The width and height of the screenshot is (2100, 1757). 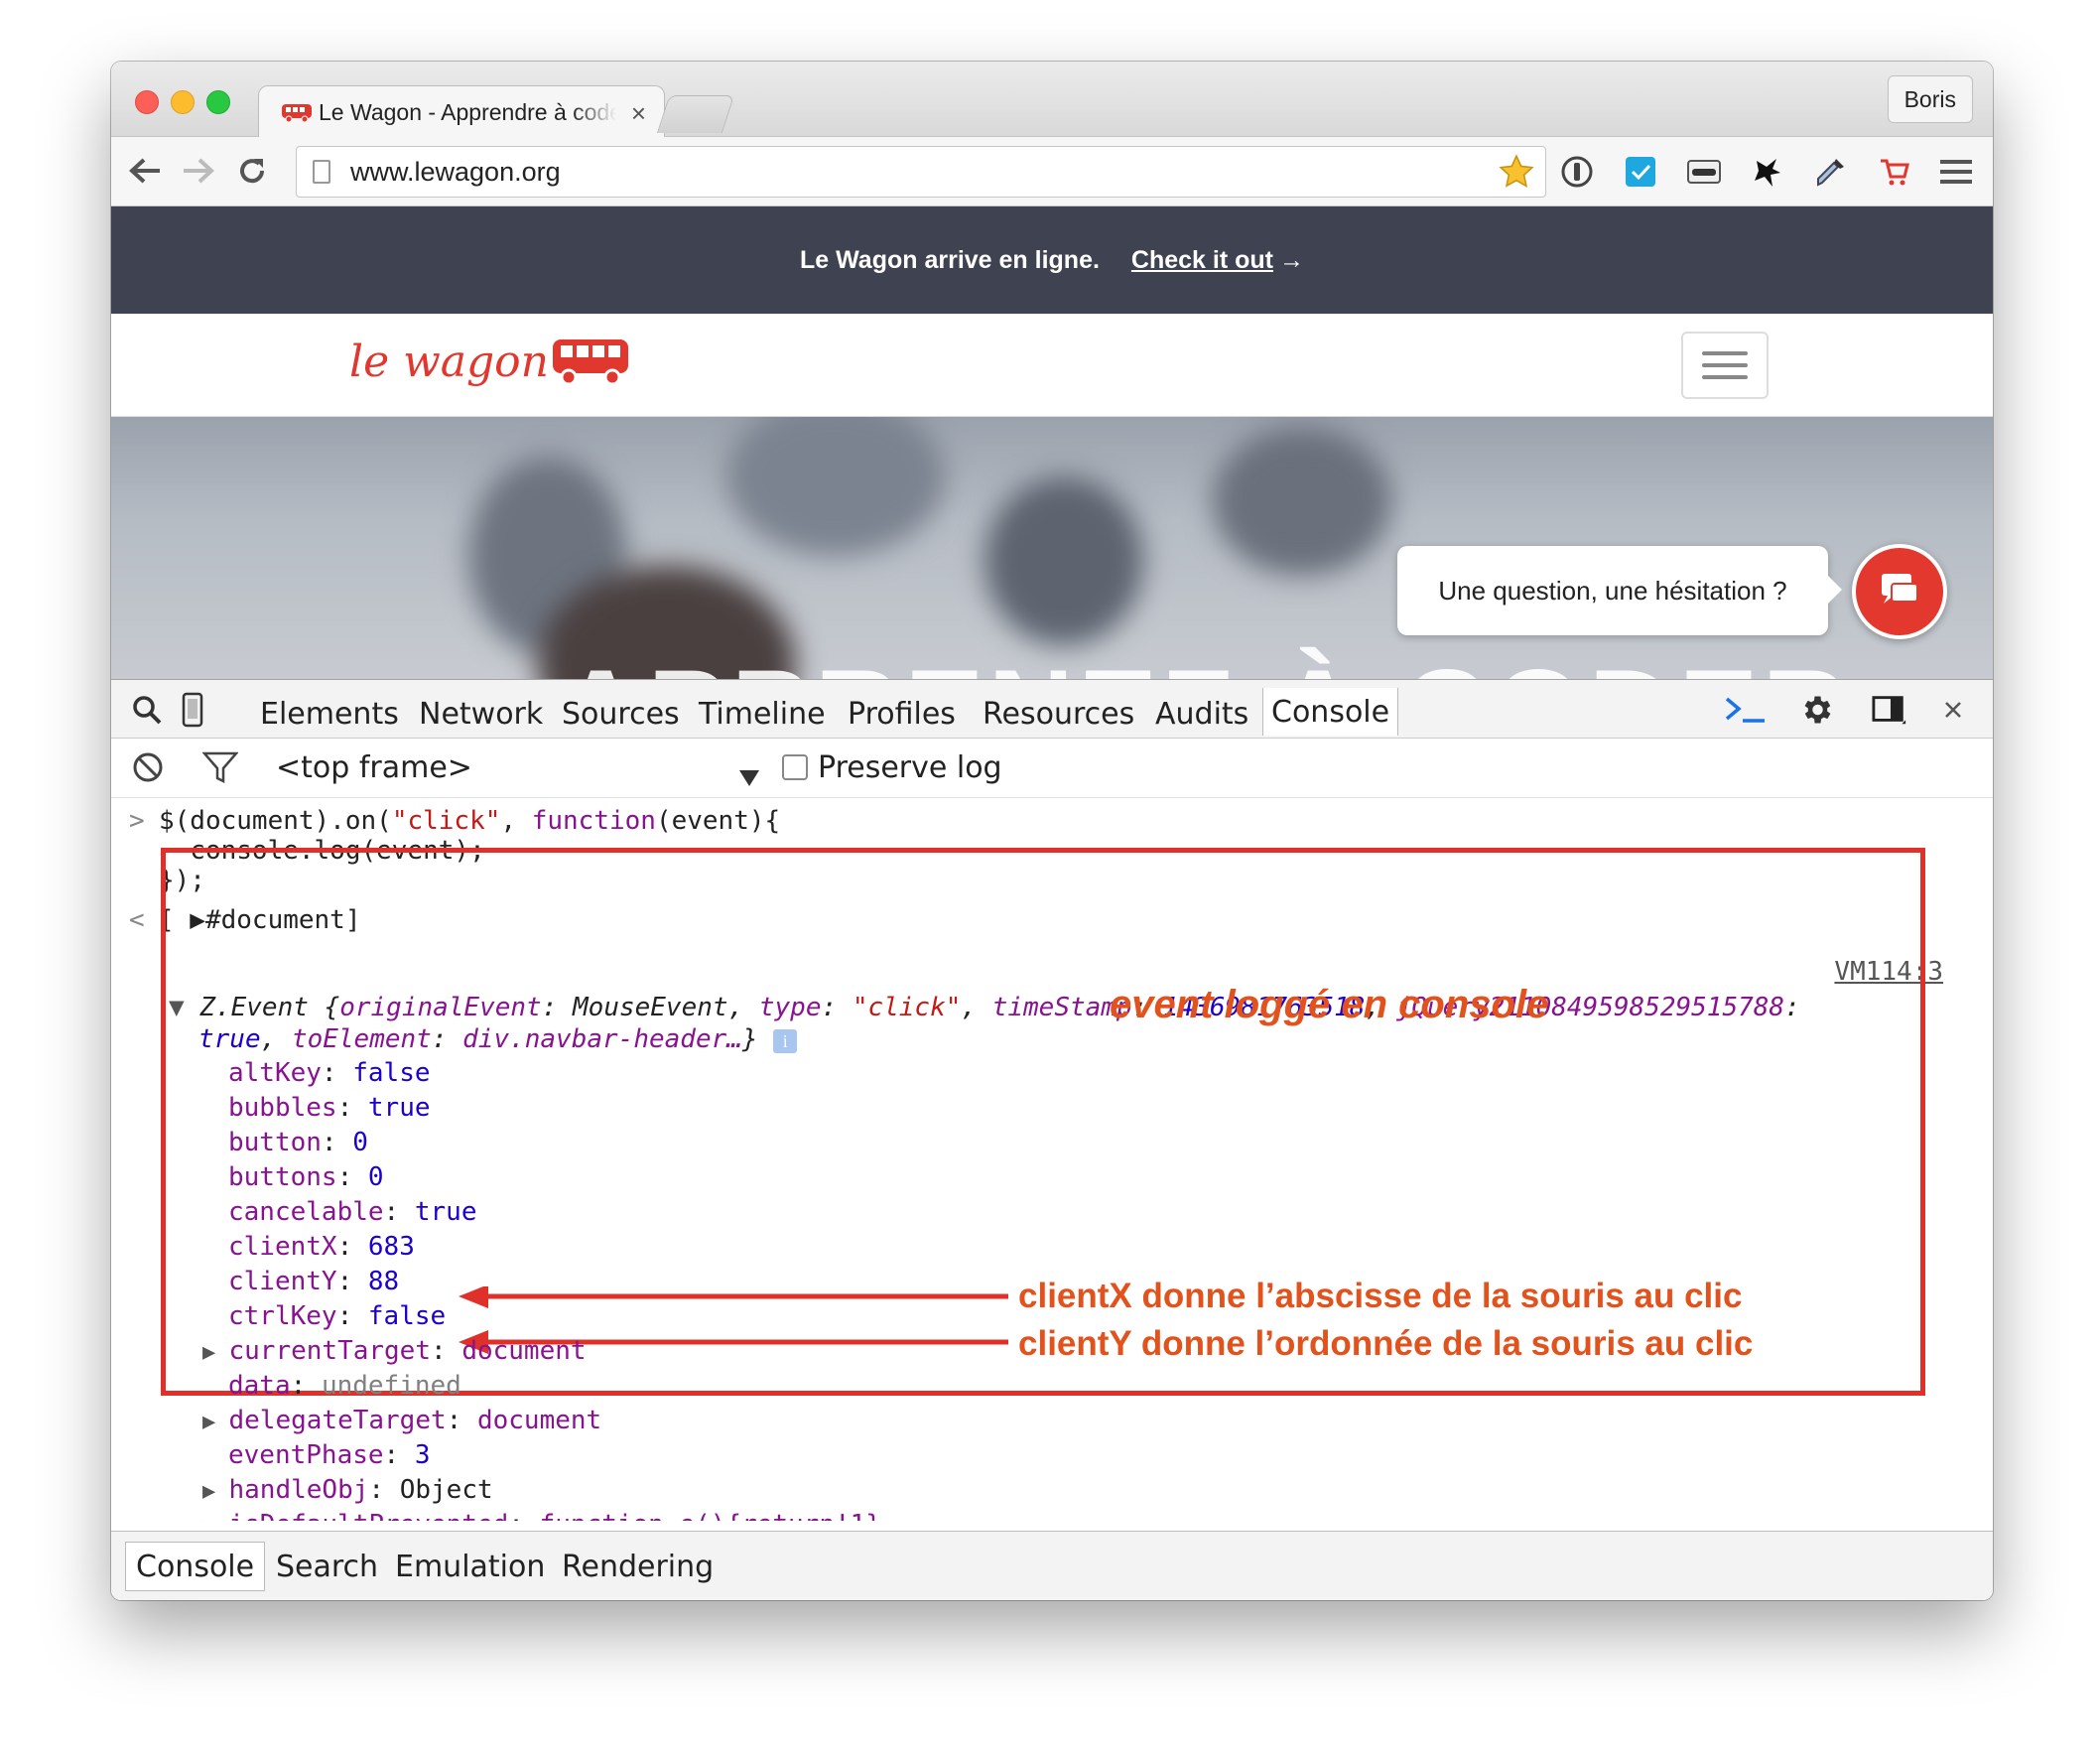 I want to click on event-summary-line: true, toElement: div.navbar-header…} i, so click(x=498, y=1039).